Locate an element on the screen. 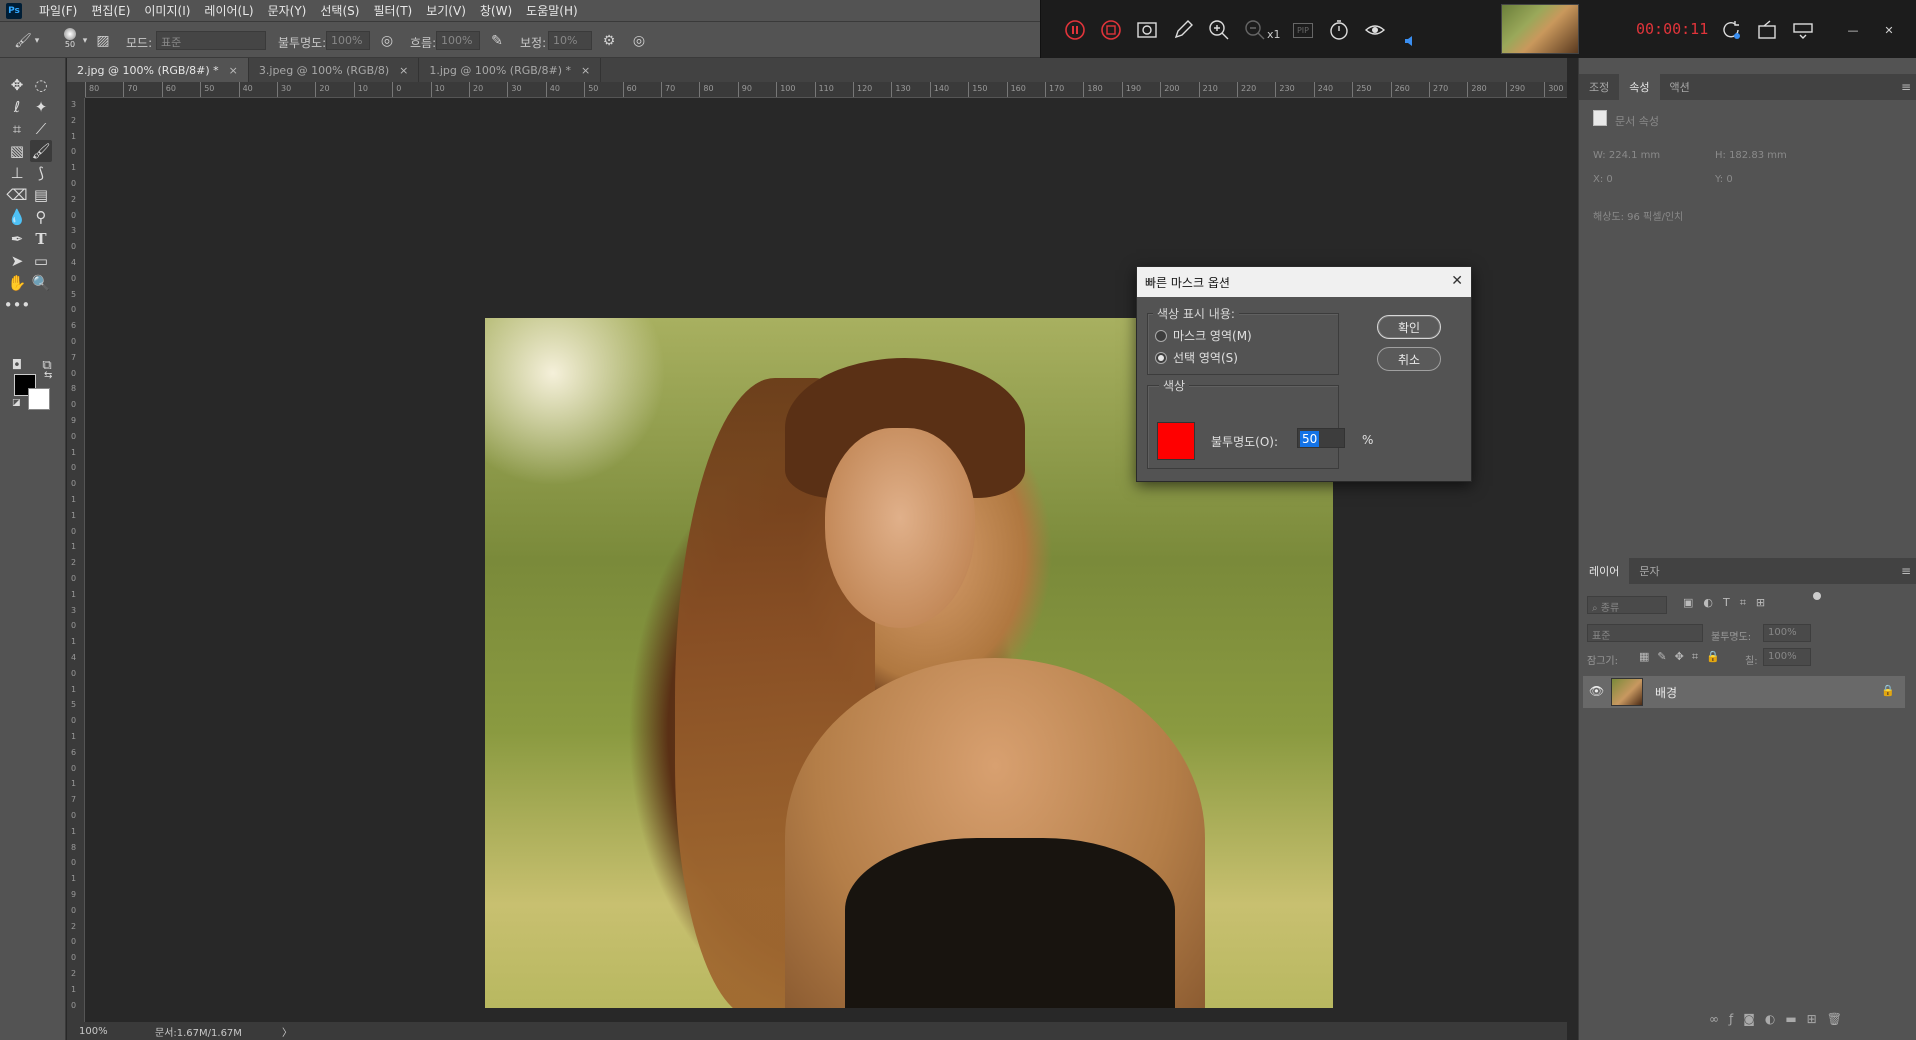 The image size is (1916, 1040). zoom-level: 100% is located at coordinates (114, 1031).